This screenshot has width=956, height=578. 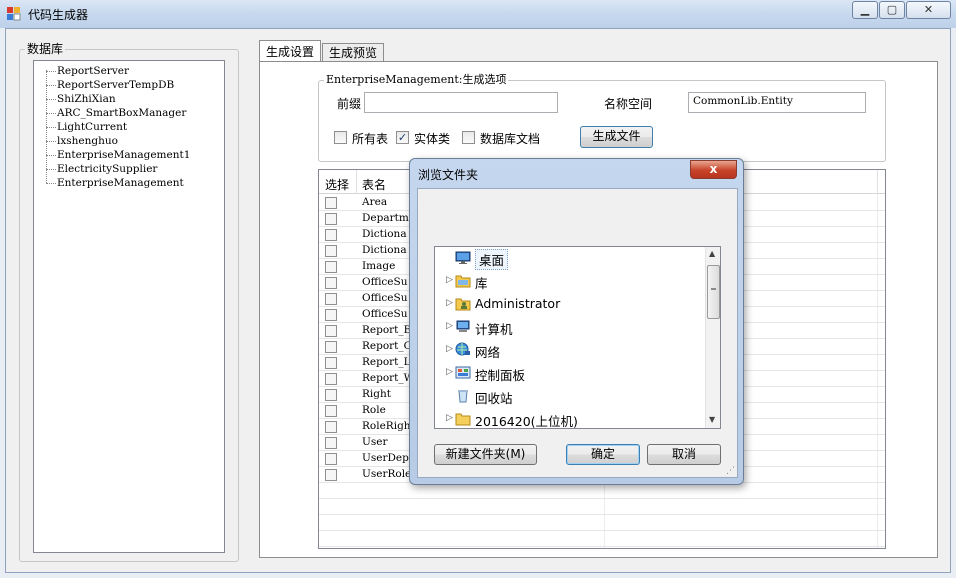 I want to click on db-doc-label: 数据库文档, so click(x=510, y=139).